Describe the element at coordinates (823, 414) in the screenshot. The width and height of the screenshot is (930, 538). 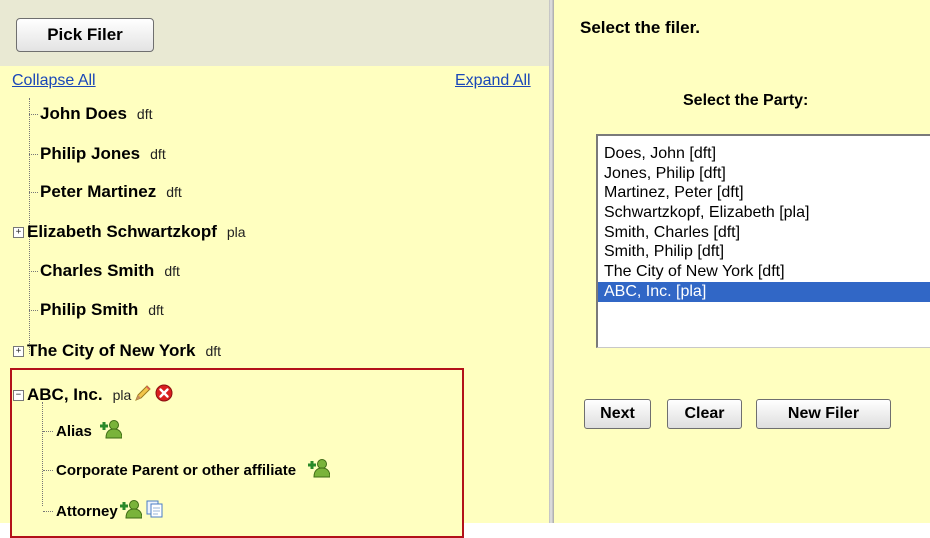
I see `new-filer-button: New Filer` at that location.